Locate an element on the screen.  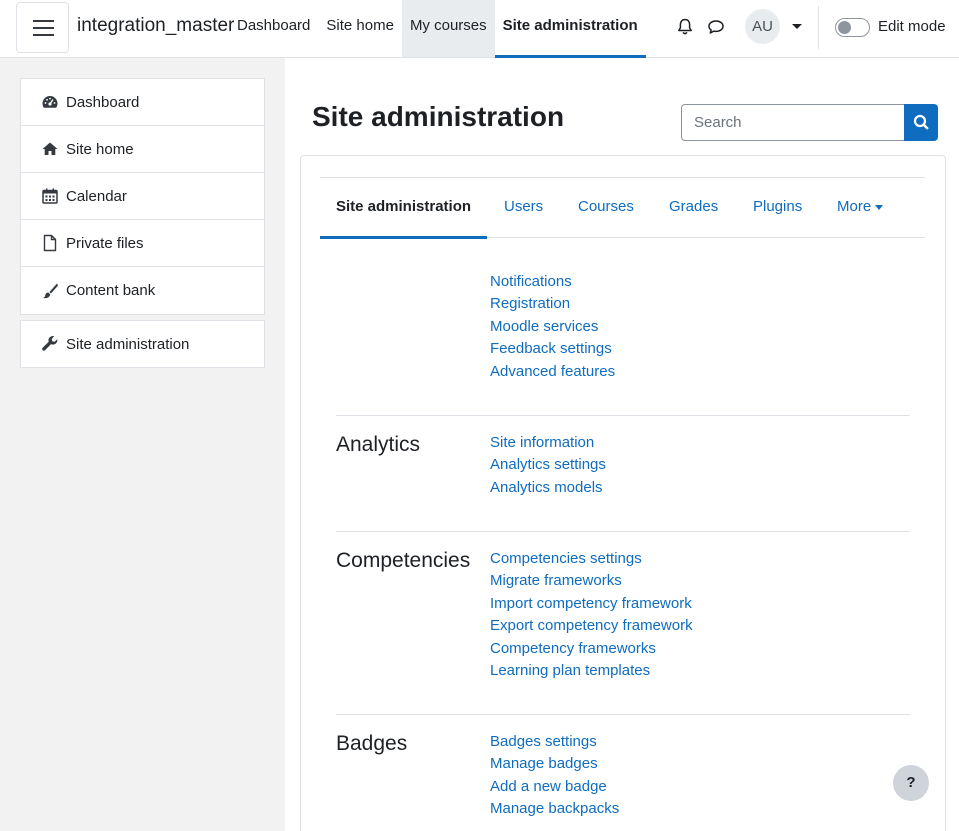
tab-grades: Grades is located at coordinates (693, 208).